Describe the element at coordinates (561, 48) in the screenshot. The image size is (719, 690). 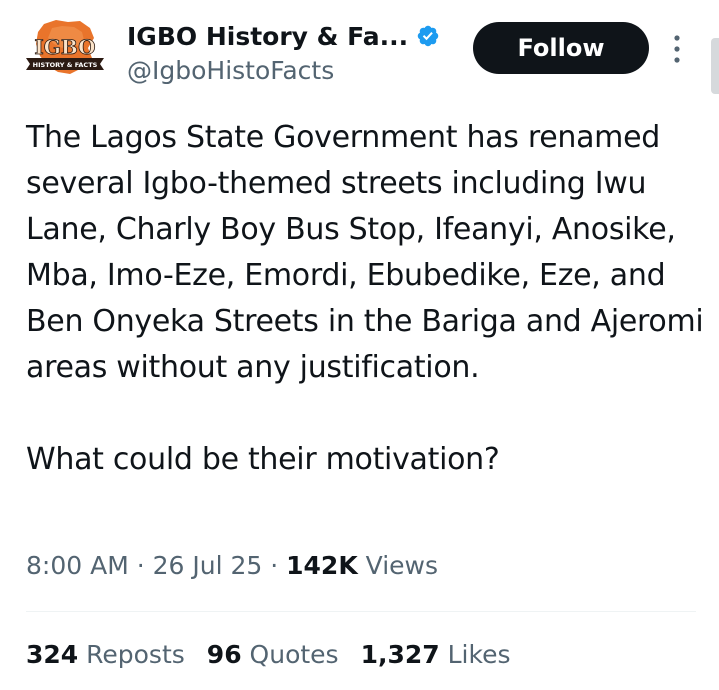
I see `follow-button: Follow` at that location.